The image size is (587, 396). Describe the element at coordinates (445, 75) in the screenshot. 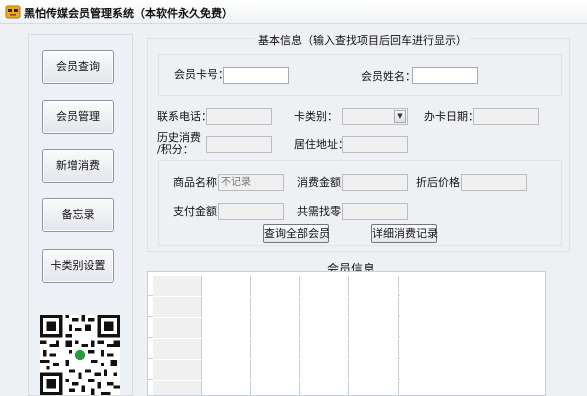

I see `member-name-input` at that location.